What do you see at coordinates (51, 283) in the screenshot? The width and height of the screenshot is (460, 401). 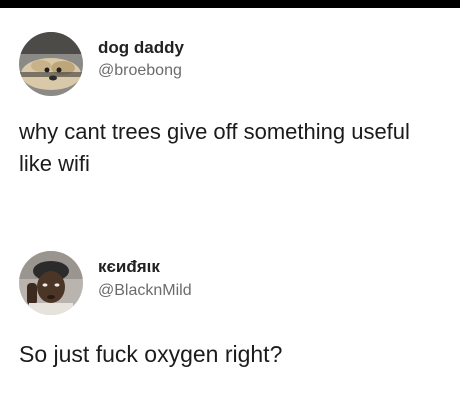 I see `person-avatar-icon` at bounding box center [51, 283].